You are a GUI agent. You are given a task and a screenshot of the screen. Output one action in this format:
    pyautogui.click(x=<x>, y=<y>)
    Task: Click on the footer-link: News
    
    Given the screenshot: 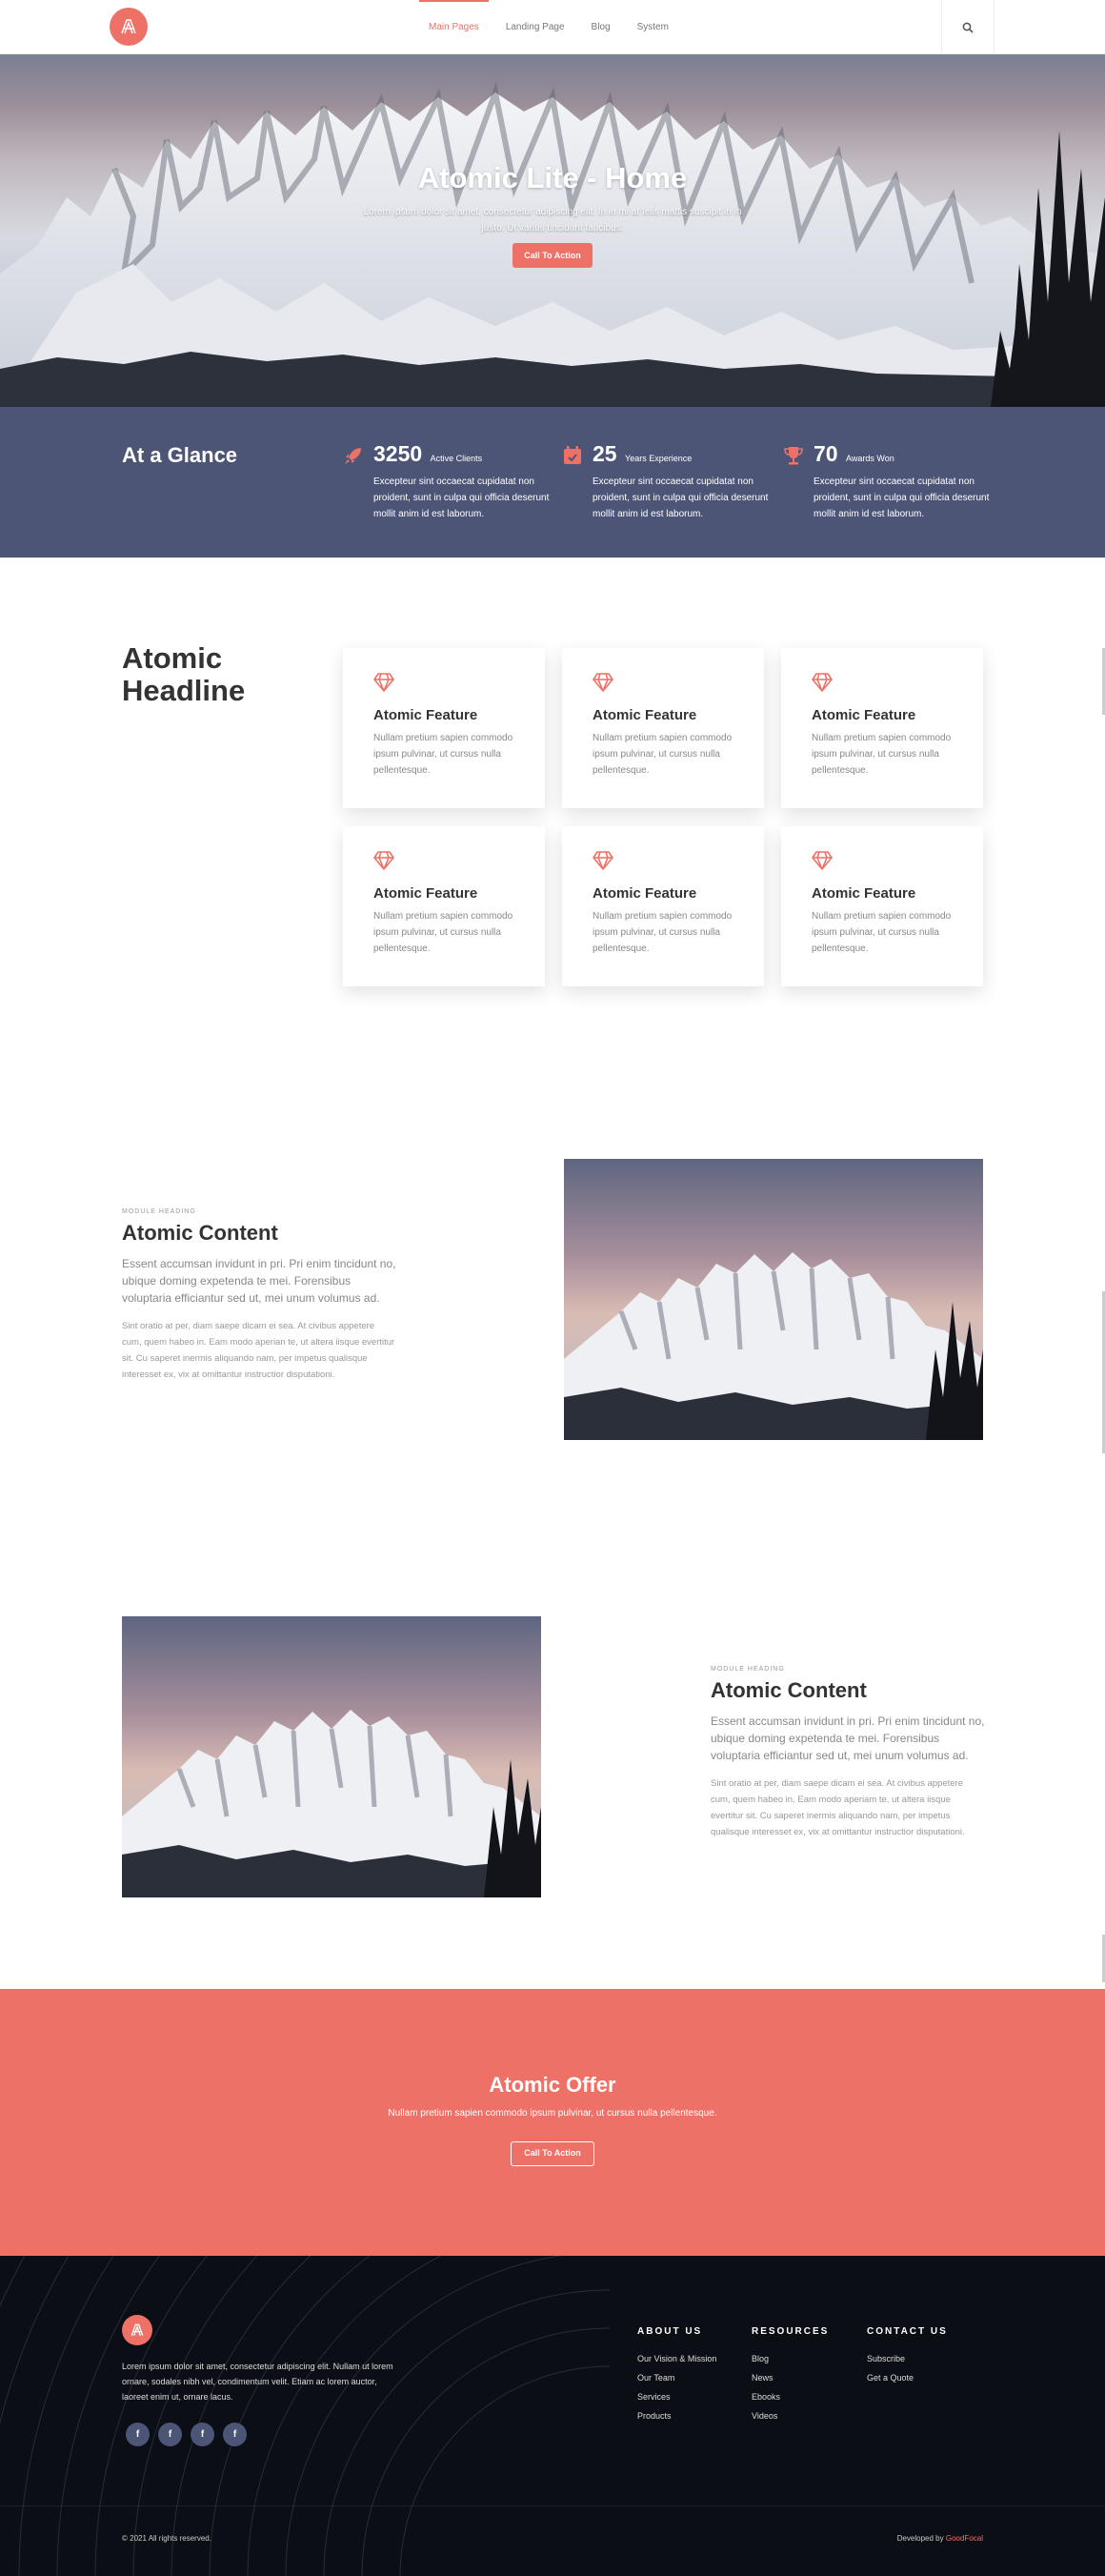 What is the action you would take?
    pyautogui.click(x=791, y=2378)
    